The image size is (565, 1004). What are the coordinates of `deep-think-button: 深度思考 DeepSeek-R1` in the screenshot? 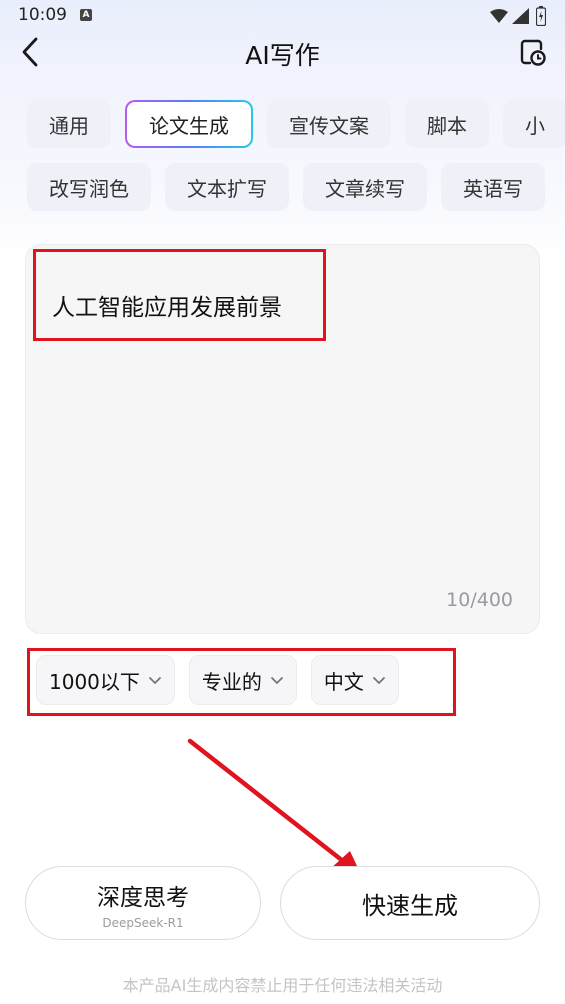 It's located at (143, 903).